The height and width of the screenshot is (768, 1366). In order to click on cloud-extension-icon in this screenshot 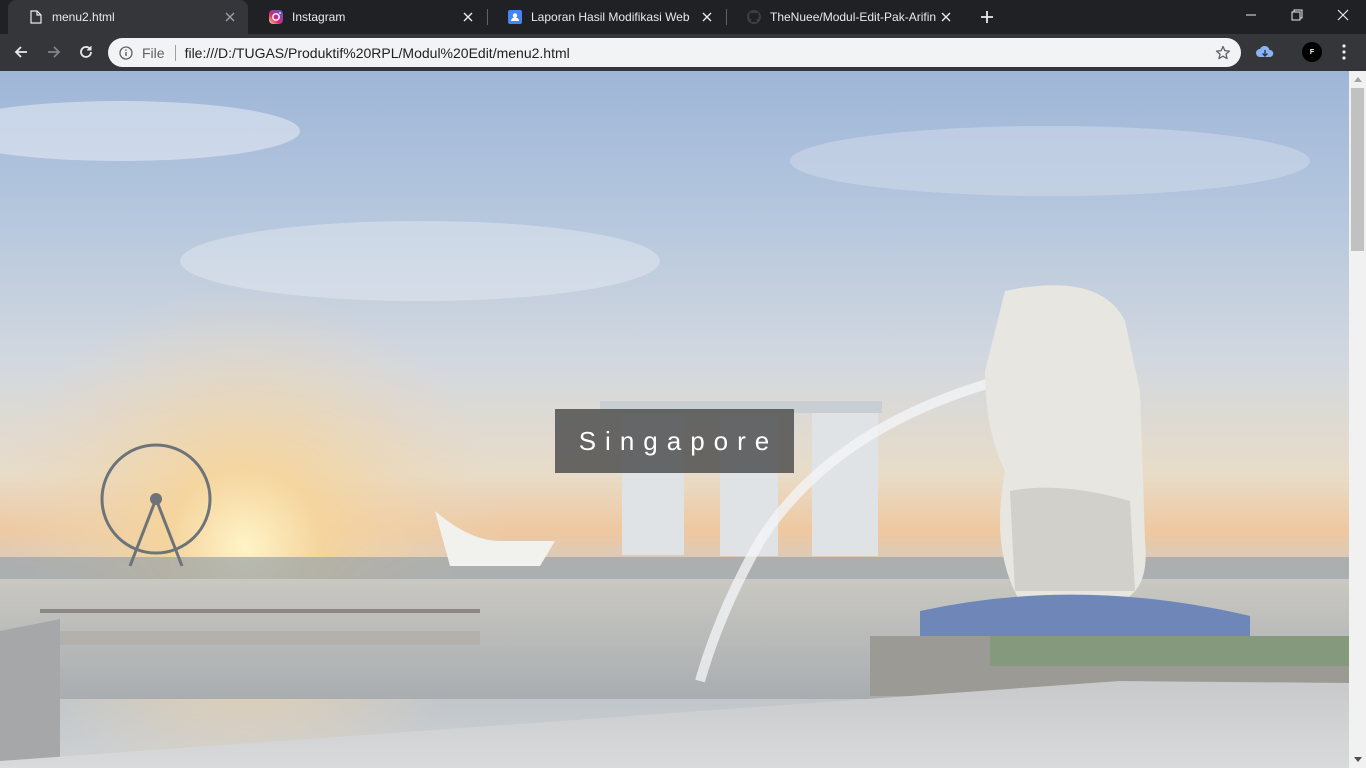, I will do `click(1265, 52)`.